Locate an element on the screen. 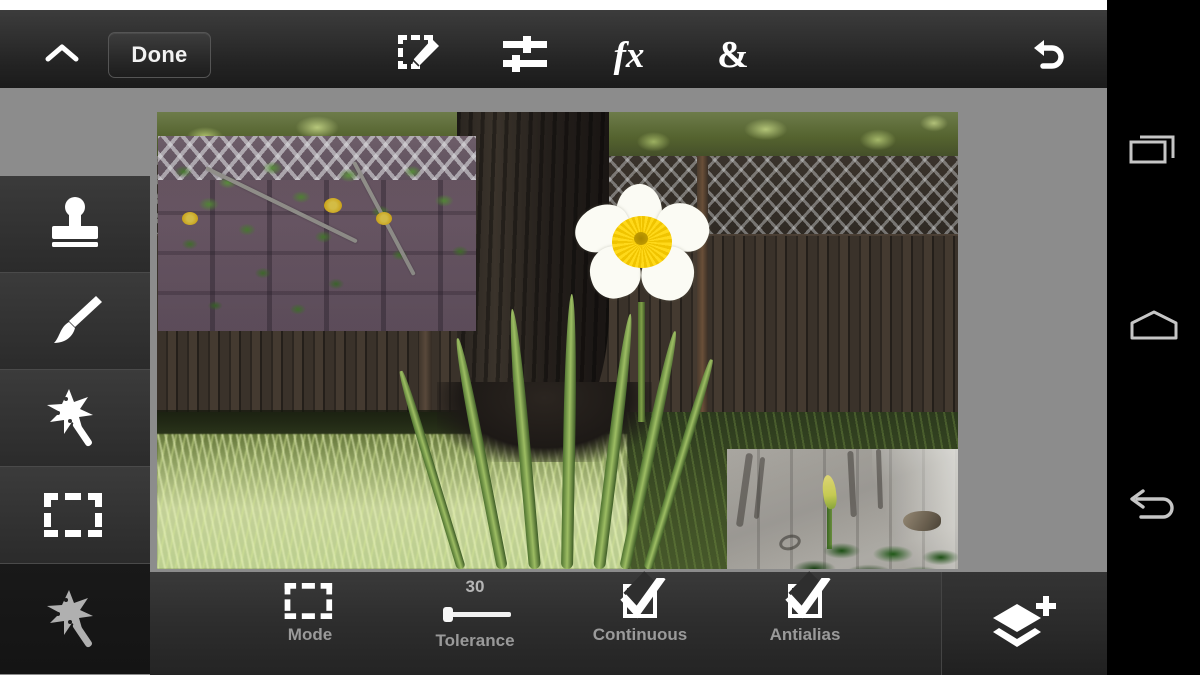 The image size is (1200, 675). layer-brick-wall-ivy is located at coordinates (317, 233).